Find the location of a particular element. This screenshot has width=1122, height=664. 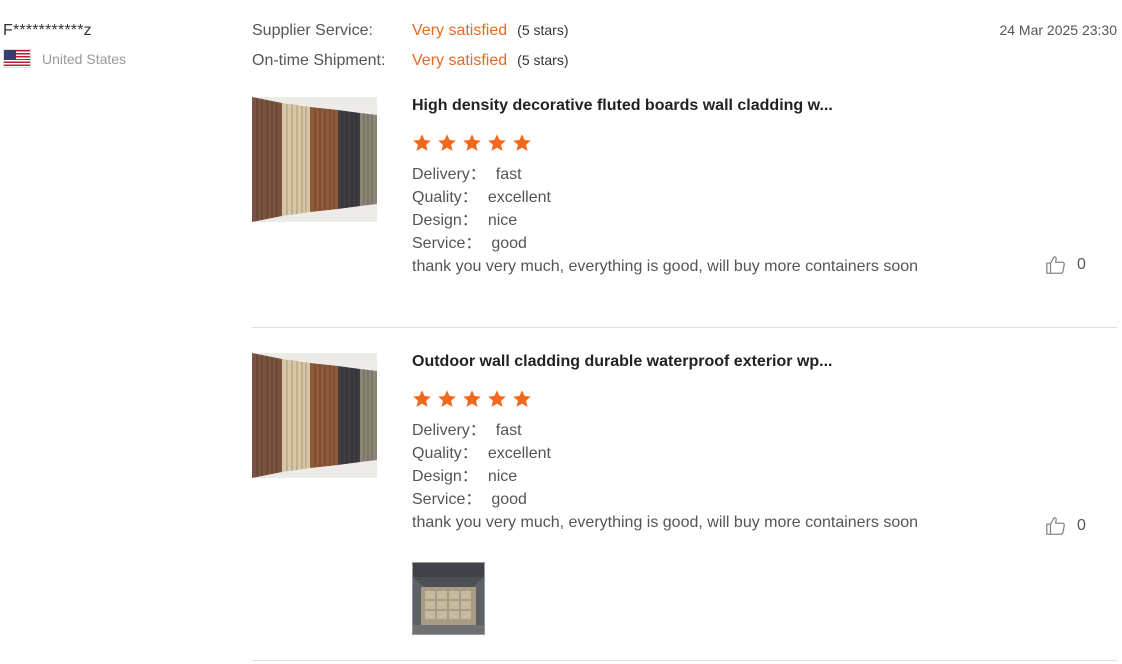

reviewer-country: United States is located at coordinates (84, 58).